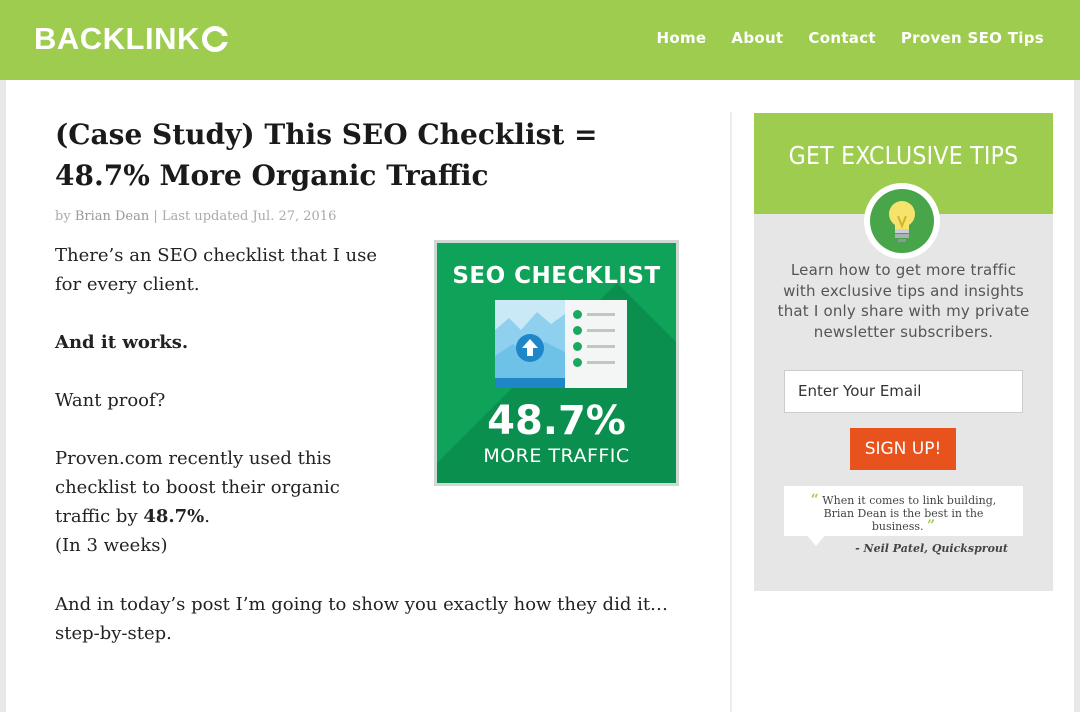 The height and width of the screenshot is (712, 1080). What do you see at coordinates (111, 545) in the screenshot?
I see `paragraph-weeks: (In 3 weeks)` at bounding box center [111, 545].